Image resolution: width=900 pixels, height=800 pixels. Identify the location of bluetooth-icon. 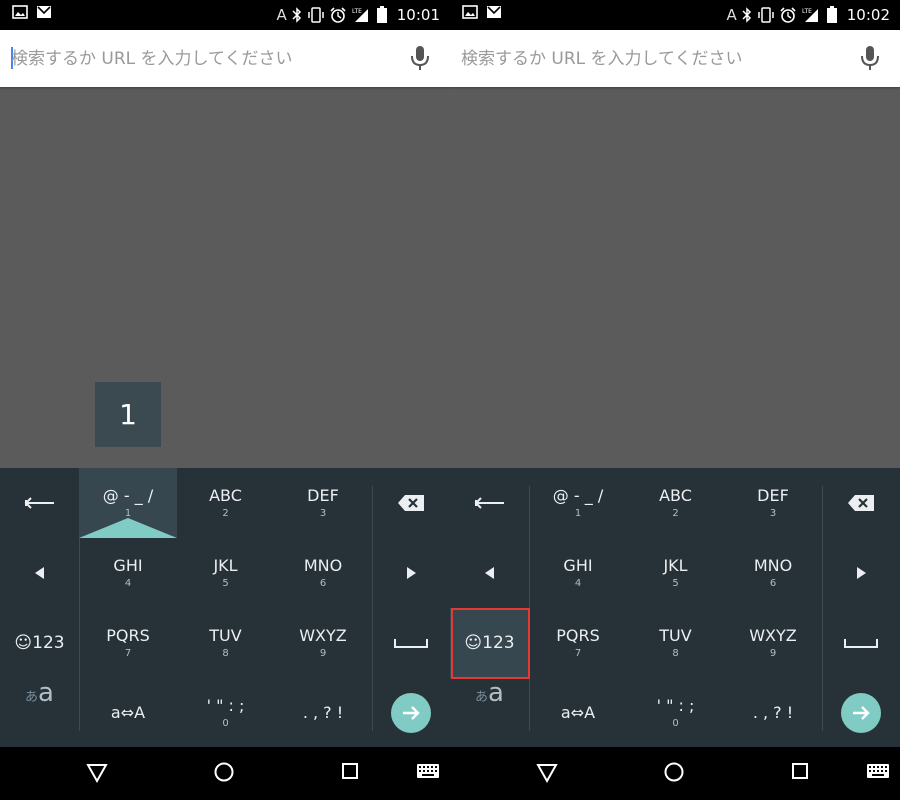
(297, 15).